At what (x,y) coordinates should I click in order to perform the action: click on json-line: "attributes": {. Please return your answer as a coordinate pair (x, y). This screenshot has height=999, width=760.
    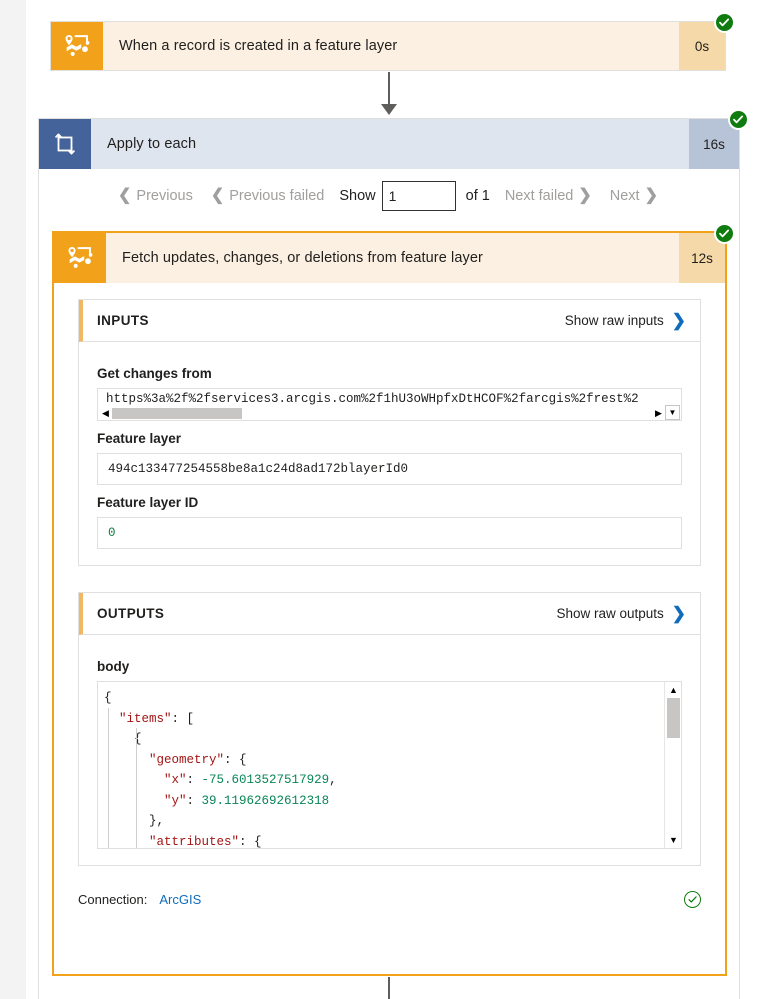
    Looking at the image, I should click on (384, 840).